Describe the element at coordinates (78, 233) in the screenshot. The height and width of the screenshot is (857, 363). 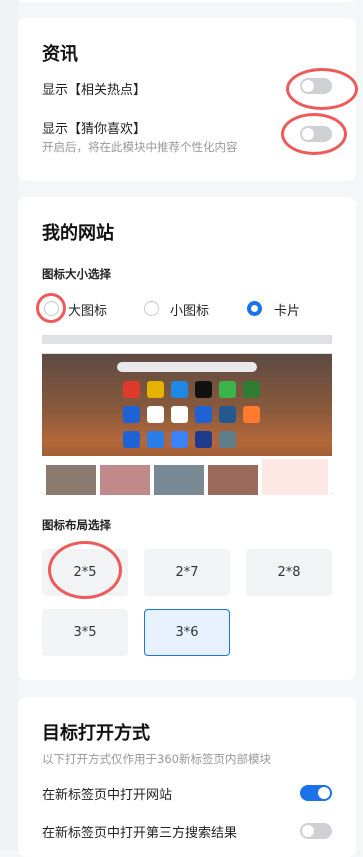
I see `sites-title: 我的网站` at that location.